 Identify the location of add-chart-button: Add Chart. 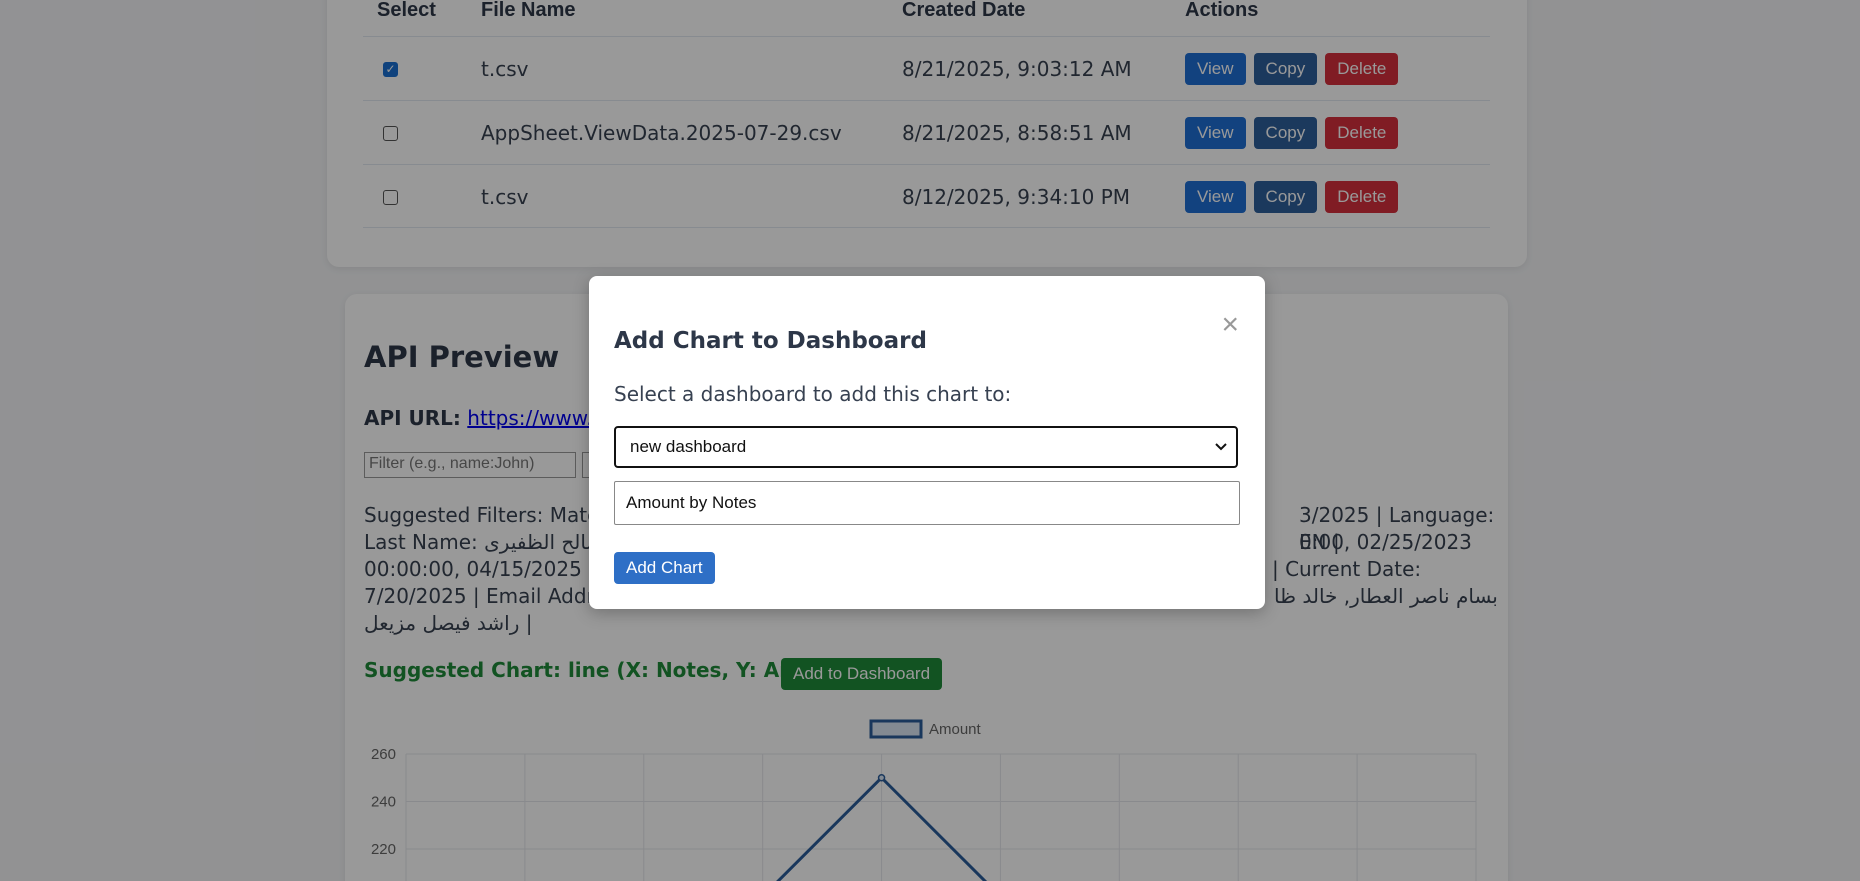
(664, 568).